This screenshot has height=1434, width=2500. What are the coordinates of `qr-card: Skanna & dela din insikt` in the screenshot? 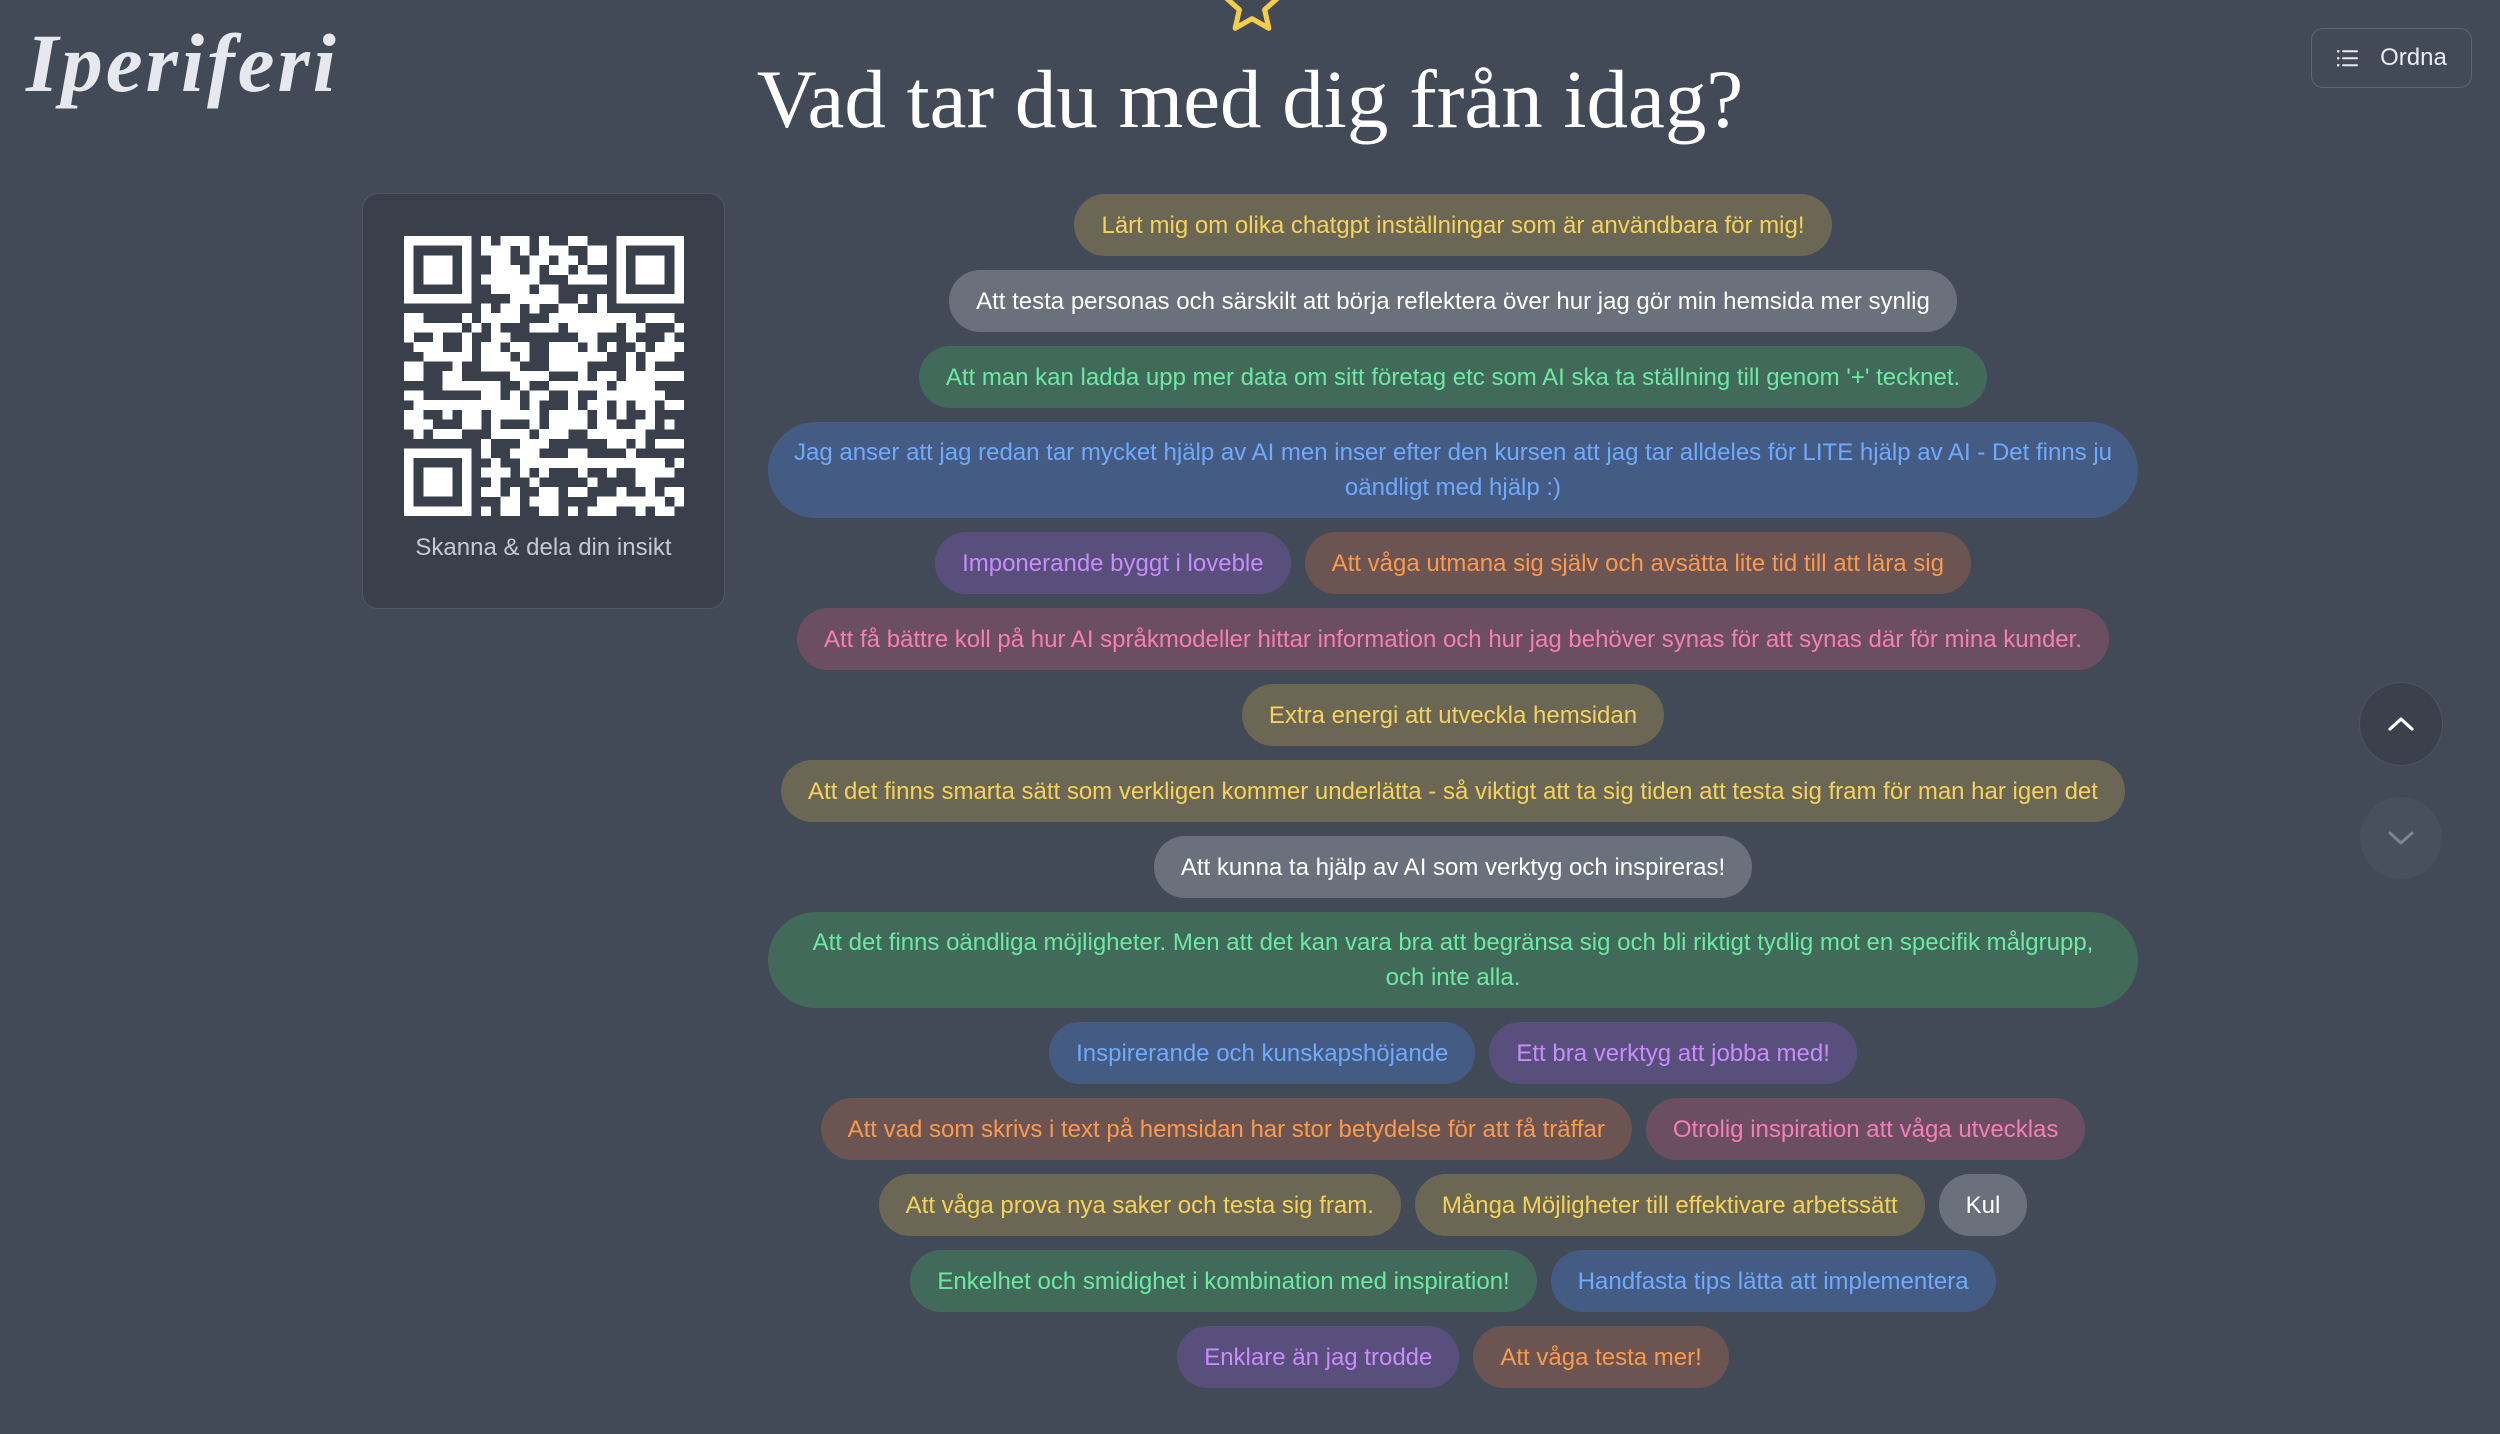 It's located at (543, 401).